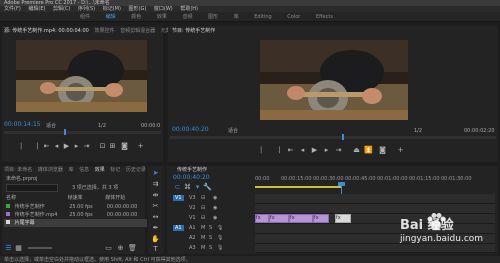 Image resolution: width=500 pixels, height=263 pixels. Describe the element at coordinates (36, 198) in the screenshot. I see `column-name: 名称` at that location.